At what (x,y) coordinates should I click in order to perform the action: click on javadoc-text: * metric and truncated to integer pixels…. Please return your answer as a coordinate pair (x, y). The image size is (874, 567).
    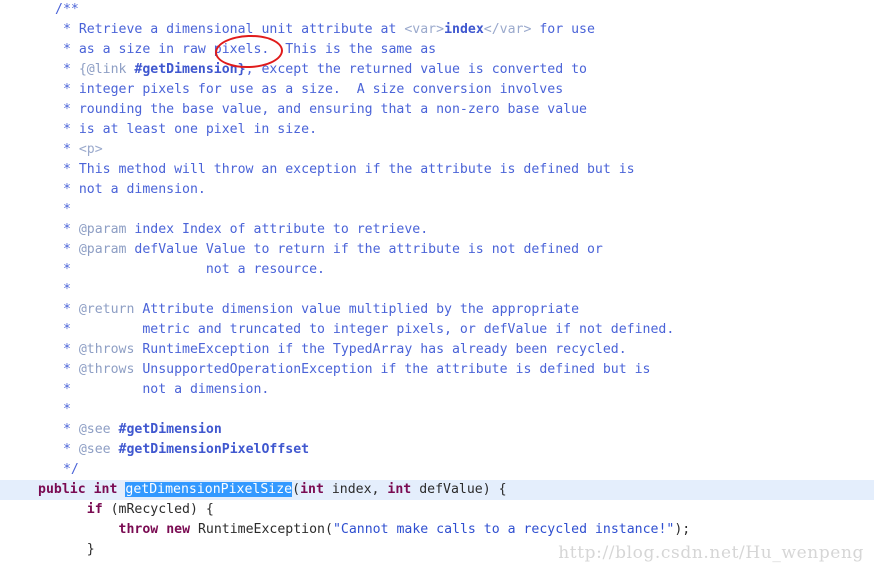
    Looking at the image, I should click on (365, 329).